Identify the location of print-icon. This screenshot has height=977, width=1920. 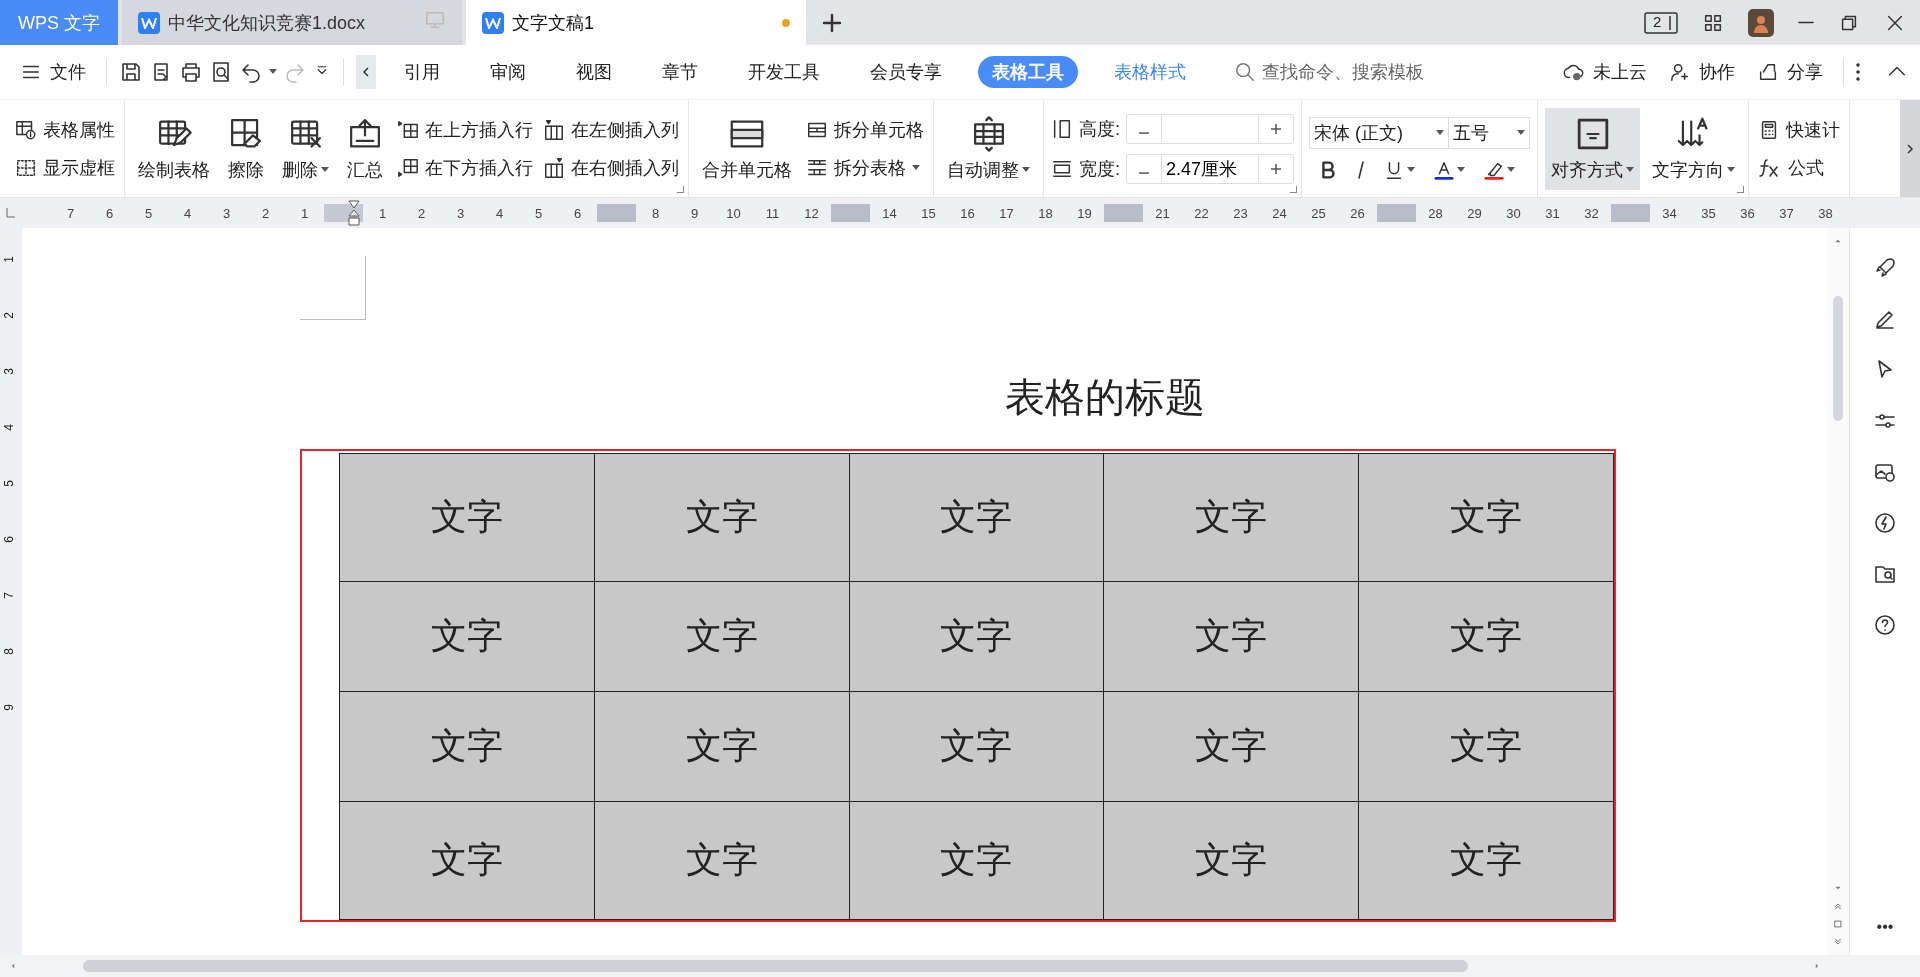
(191, 72).